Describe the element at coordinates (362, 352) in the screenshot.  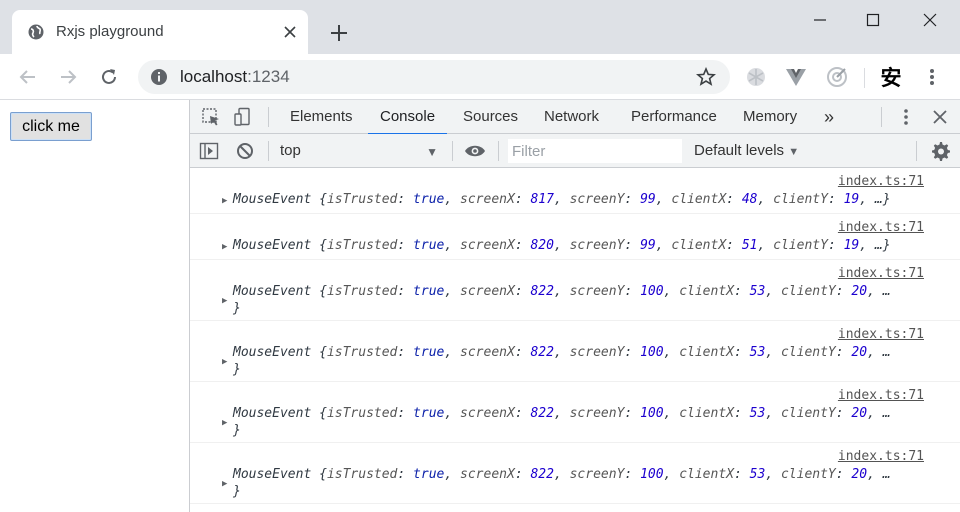
I see `prop-key: isTrusted` at that location.